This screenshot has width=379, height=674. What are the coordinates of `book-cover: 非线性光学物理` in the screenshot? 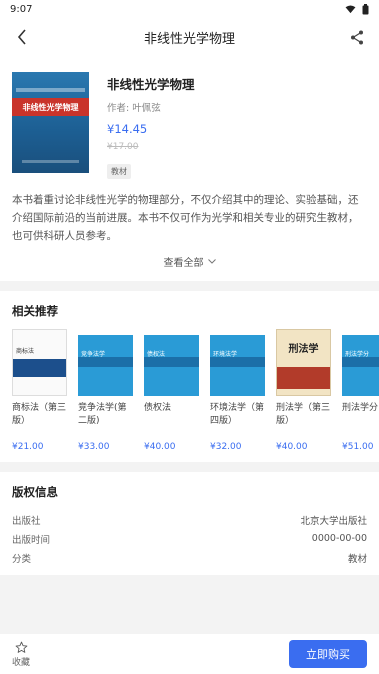 It's located at (50, 122).